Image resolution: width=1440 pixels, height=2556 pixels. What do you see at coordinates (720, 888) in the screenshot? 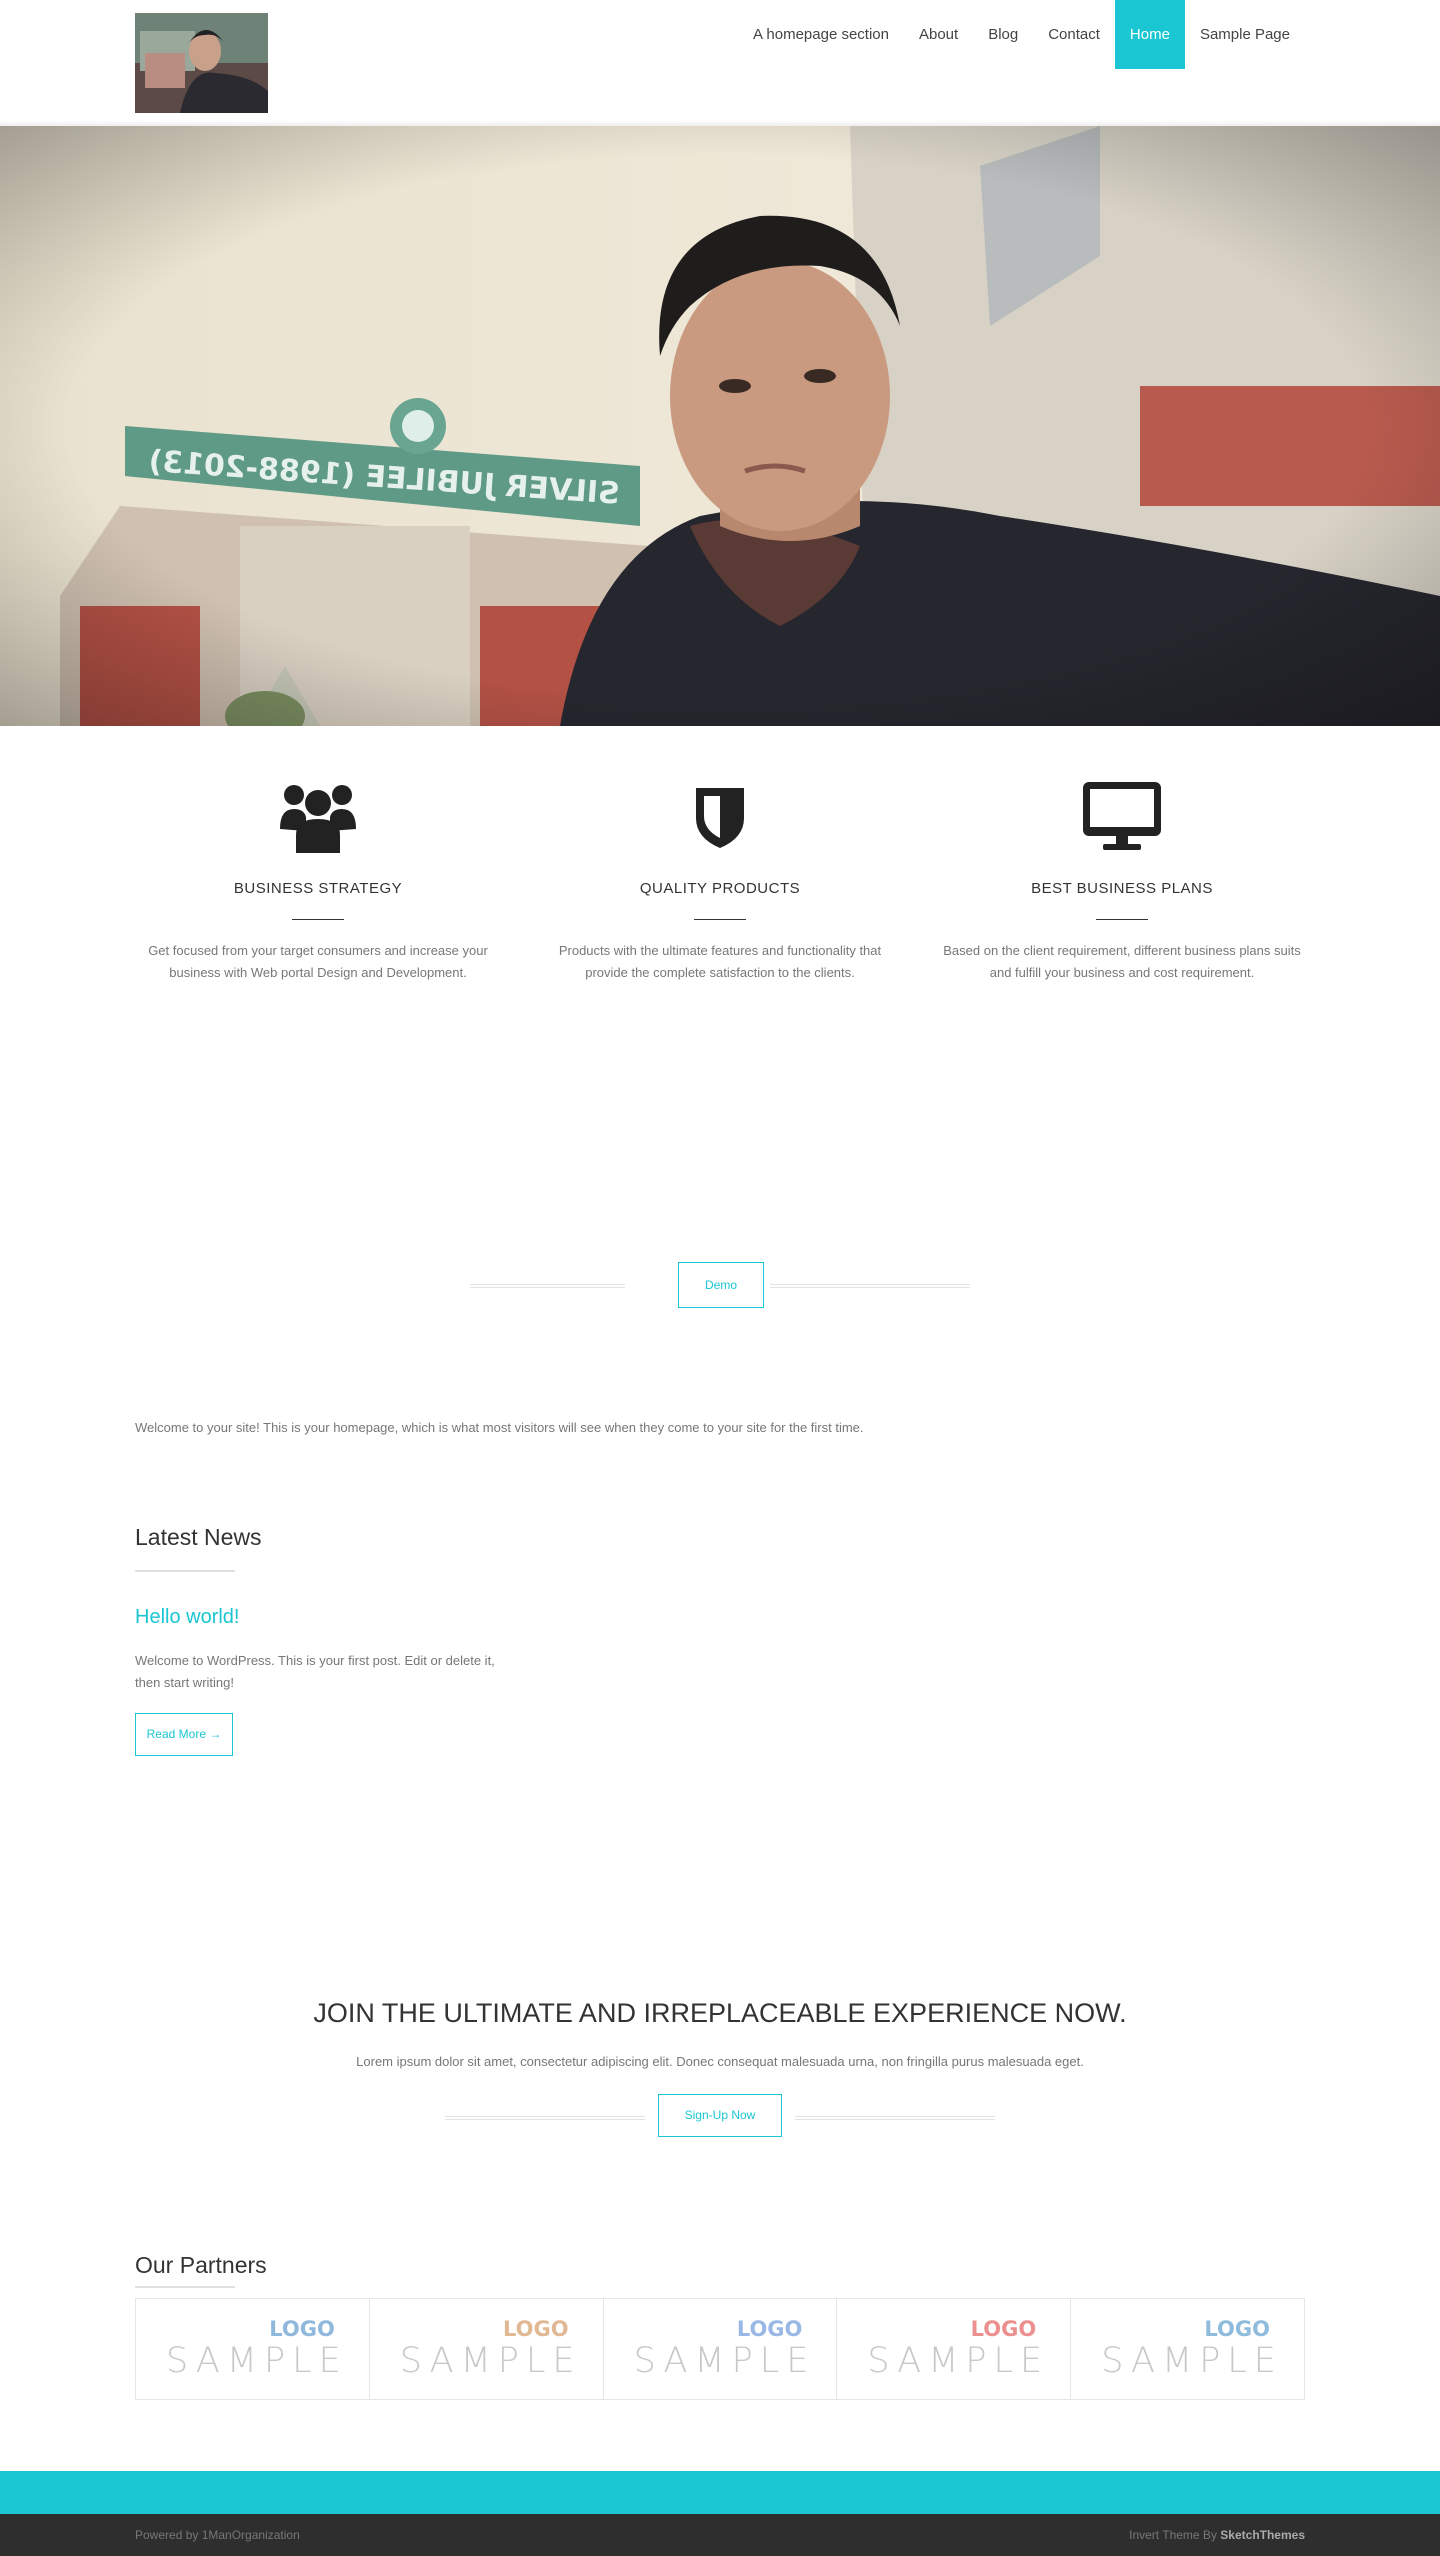
I see `feature-title: QUALITY PRODUCTS` at bounding box center [720, 888].